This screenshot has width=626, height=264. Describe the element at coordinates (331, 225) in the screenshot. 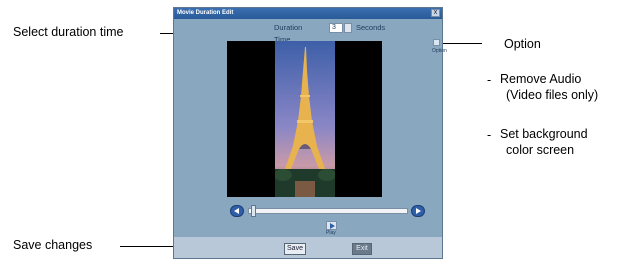

I see `play-icon` at that location.